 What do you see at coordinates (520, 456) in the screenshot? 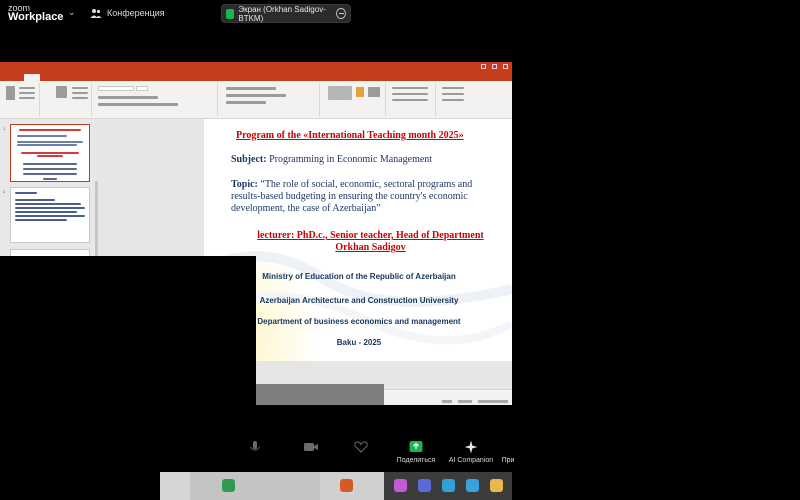
I see `zoom-meeting-toolbar: Поделиться AI Companion При` at bounding box center [520, 456].